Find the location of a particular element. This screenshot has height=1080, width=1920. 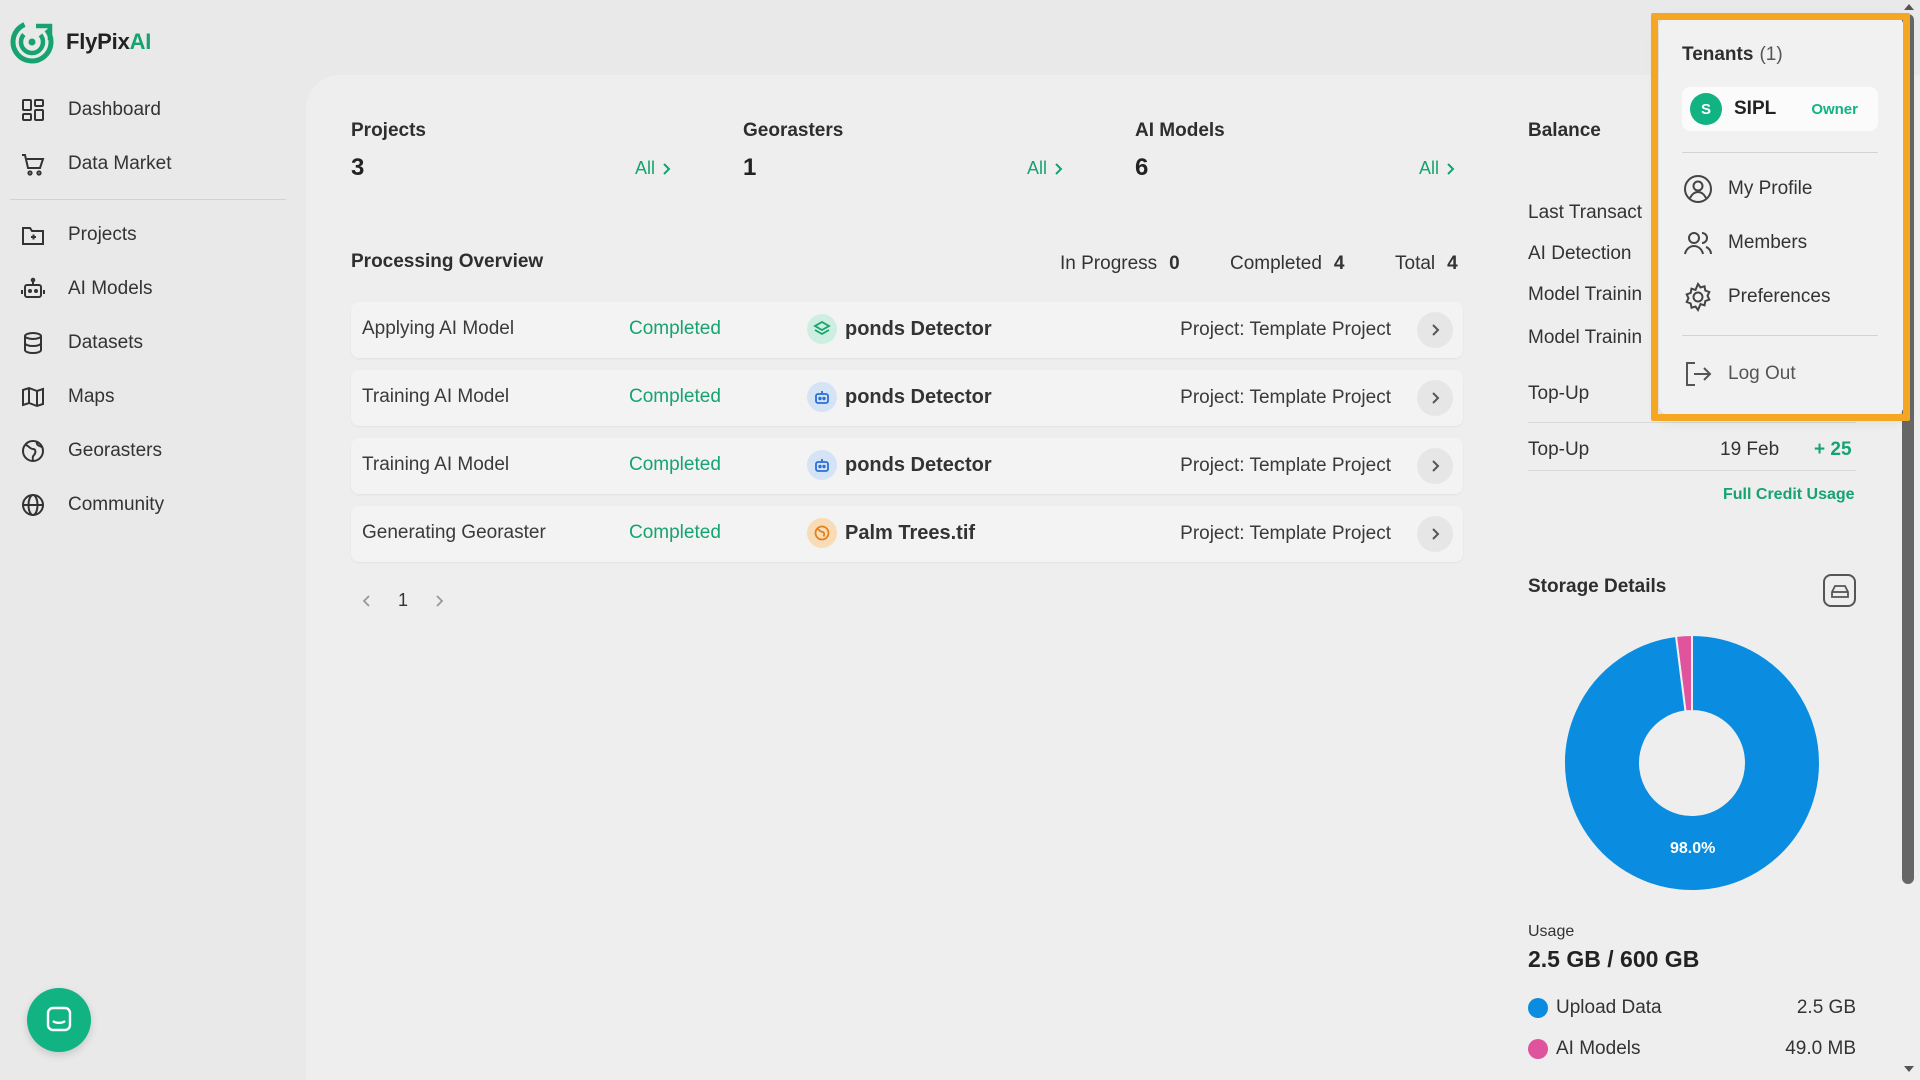

my-profile-menu-item: My Profile is located at coordinates (1747, 189).